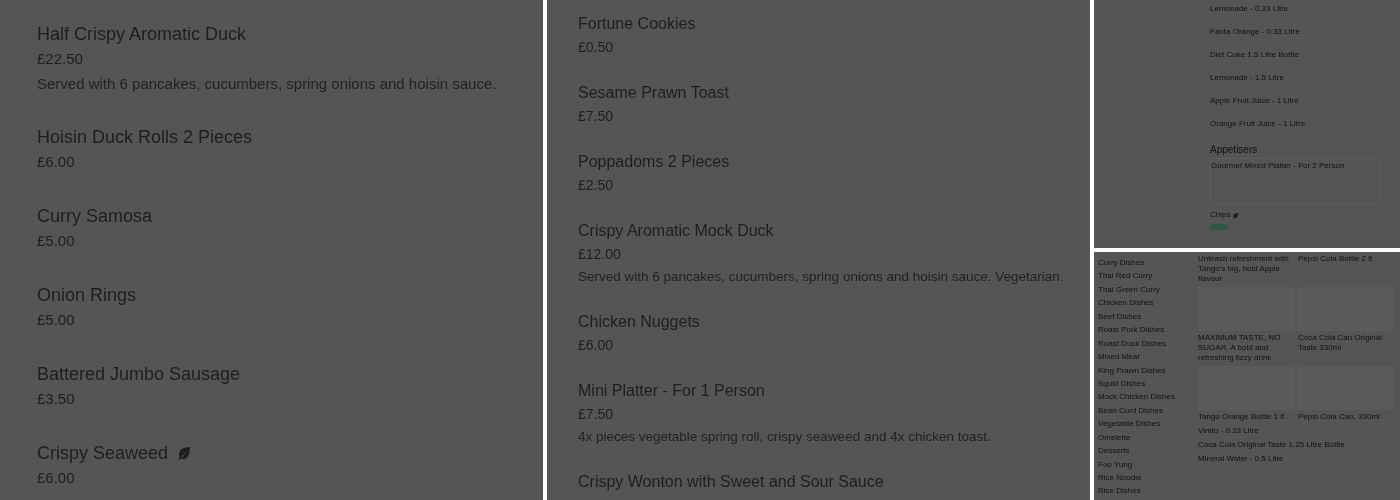  Describe the element at coordinates (56, 399) in the screenshot. I see `item-price: £3.50` at that location.